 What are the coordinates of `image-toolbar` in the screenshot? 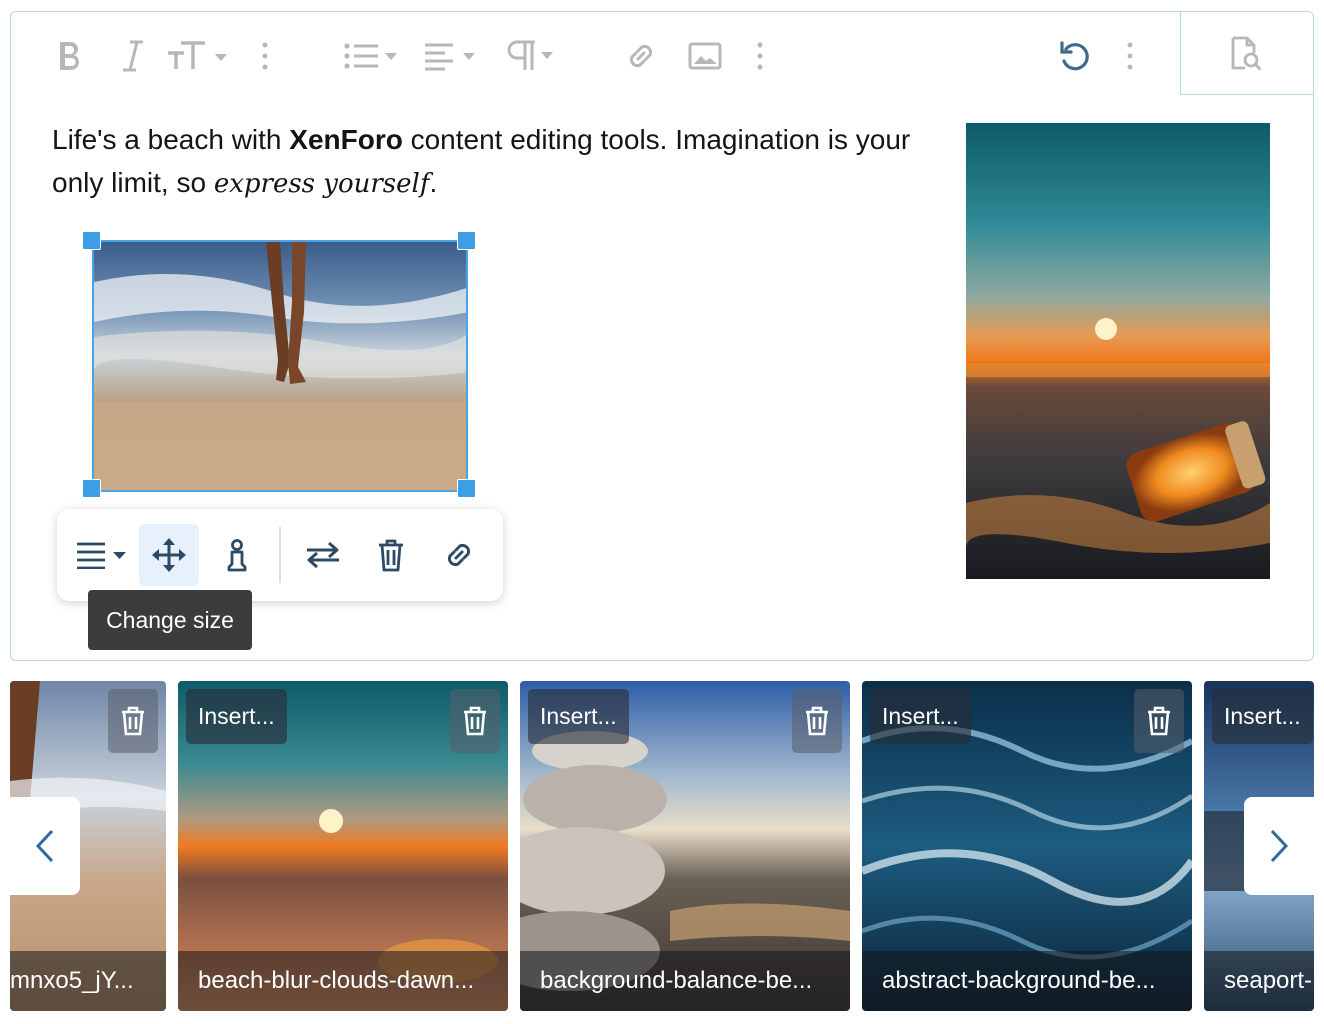 It's located at (280, 555).